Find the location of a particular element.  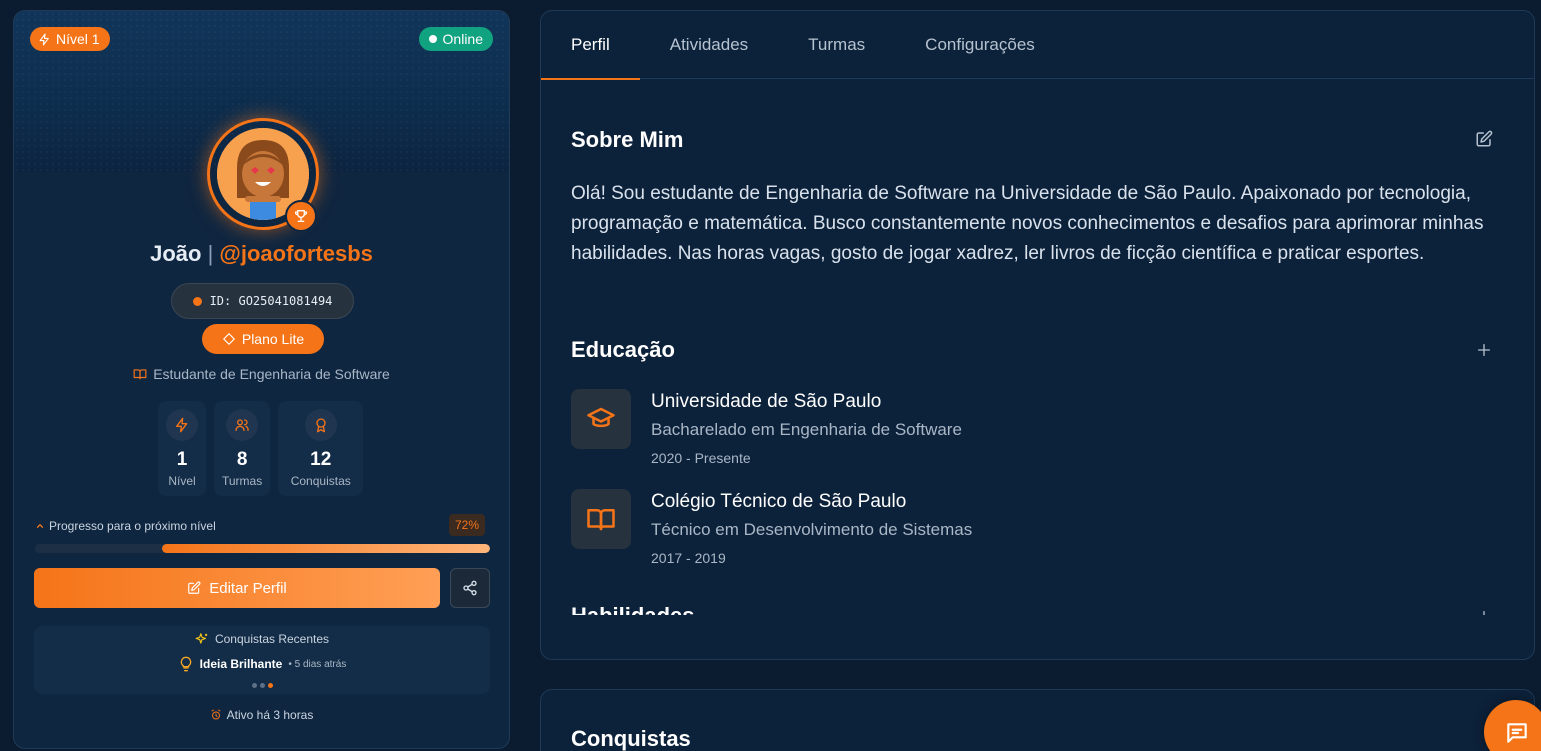

carousel-dots is located at coordinates (262, 685).